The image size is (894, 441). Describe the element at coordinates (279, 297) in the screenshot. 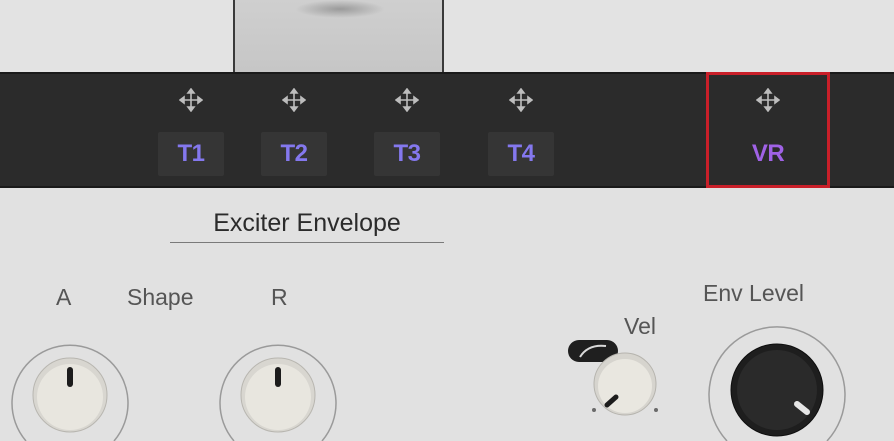

I see `release-label: R` at that location.